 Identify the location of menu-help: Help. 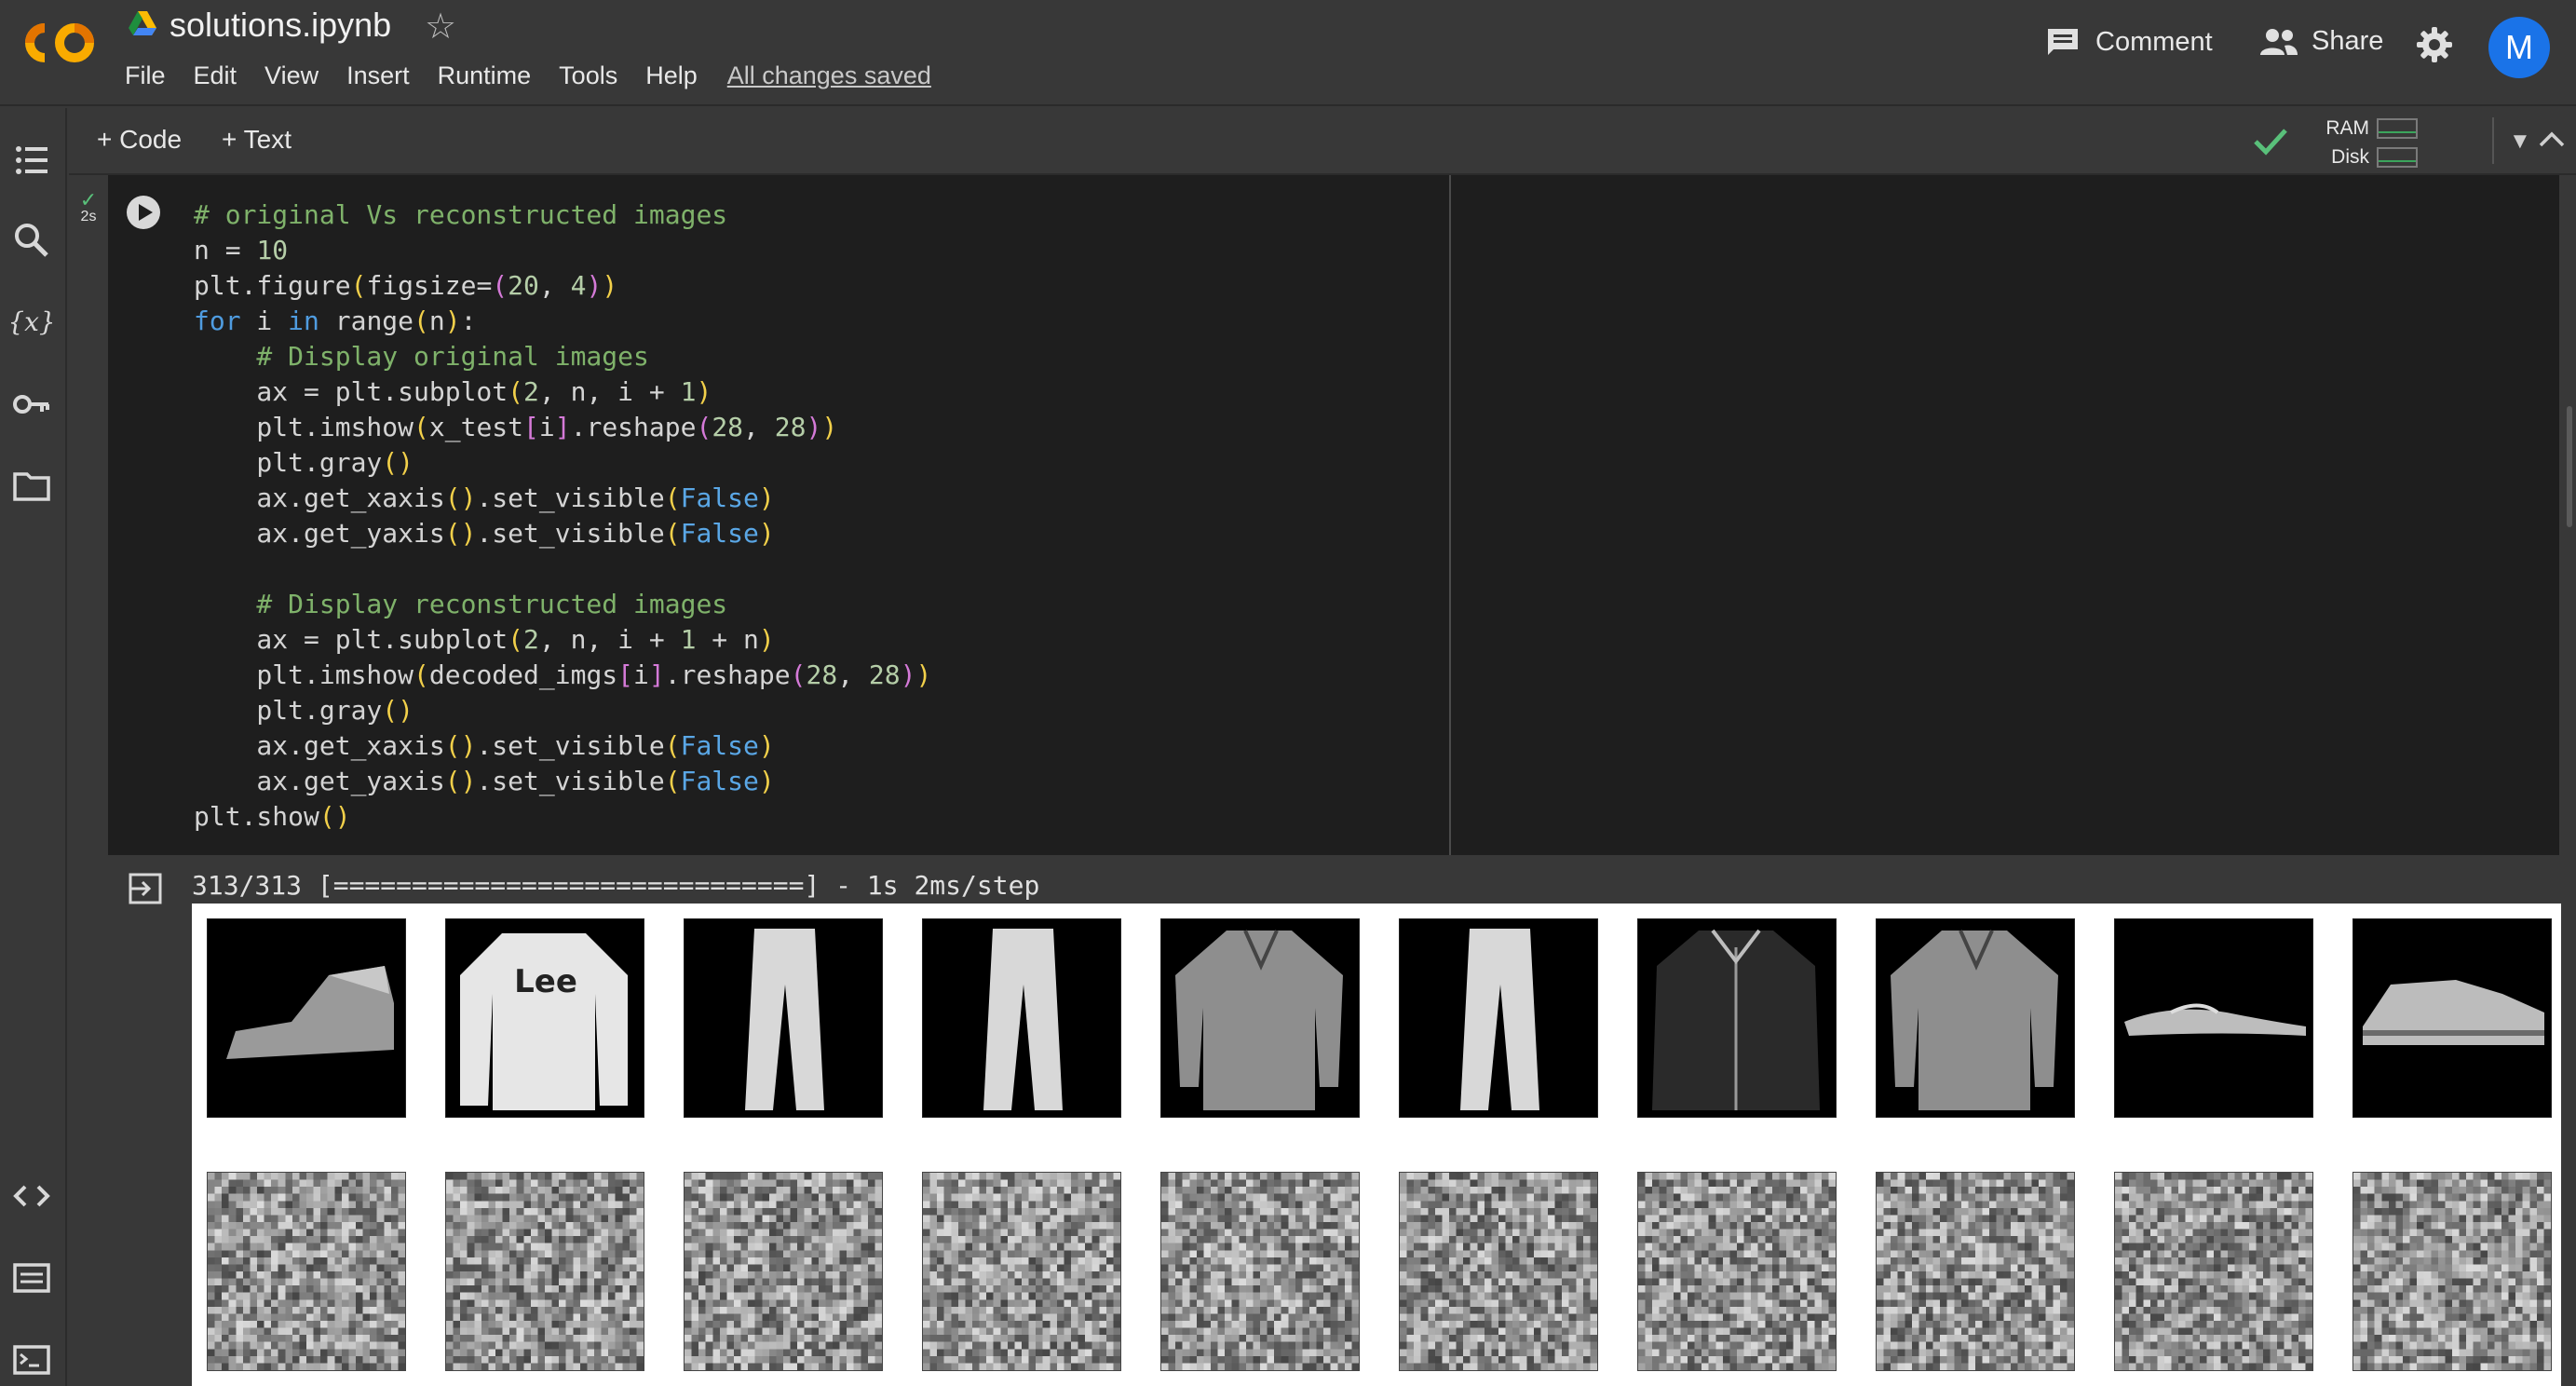
(671, 75).